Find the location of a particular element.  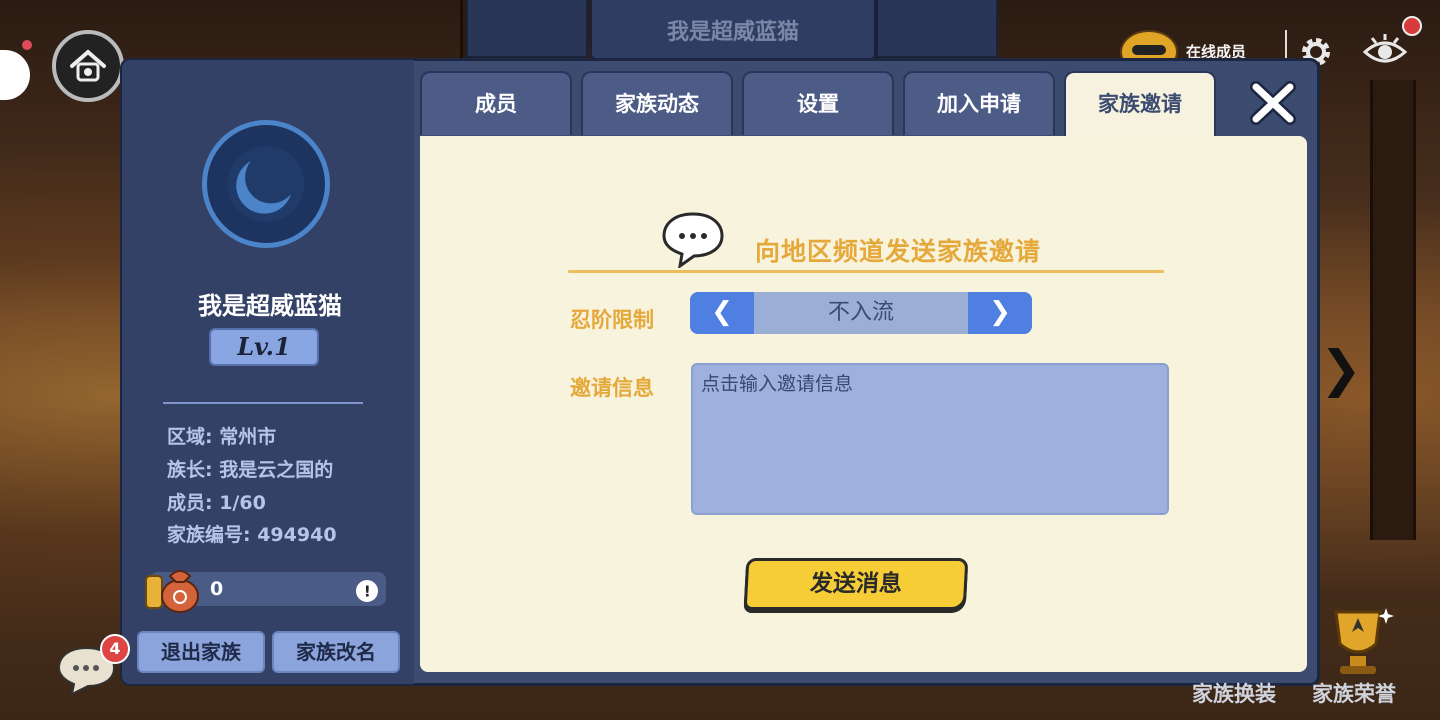

coin-bag-icon is located at coordinates (172, 591).